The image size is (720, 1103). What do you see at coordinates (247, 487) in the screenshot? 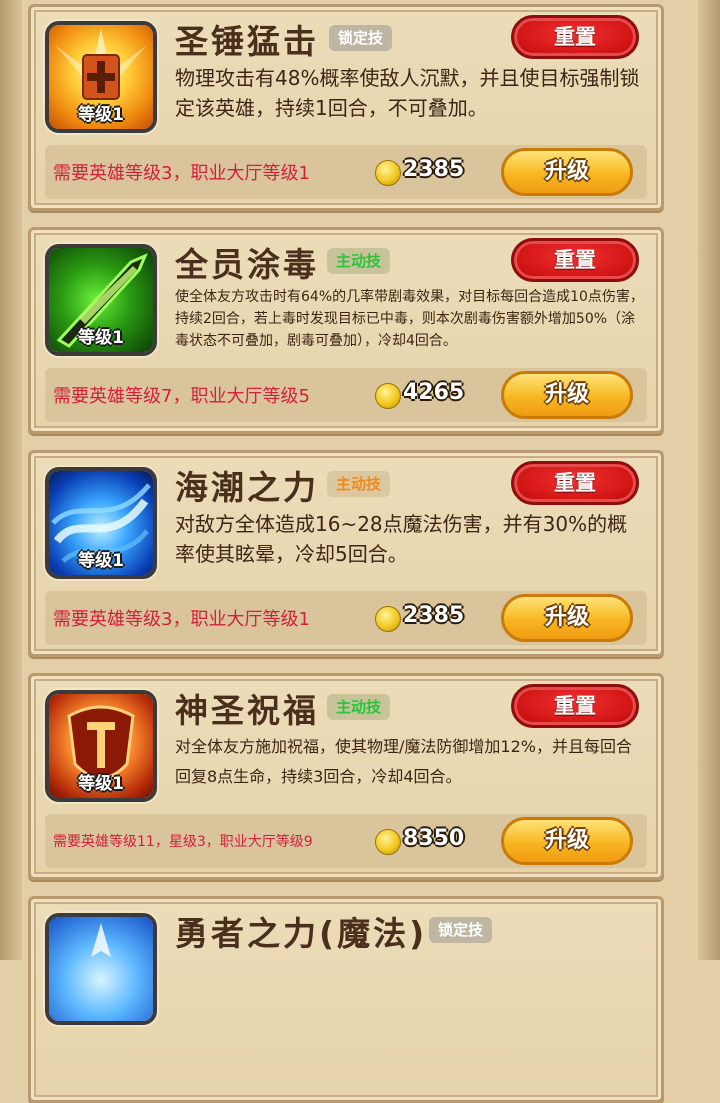
I see `skill-name: 海潮之力` at bounding box center [247, 487].